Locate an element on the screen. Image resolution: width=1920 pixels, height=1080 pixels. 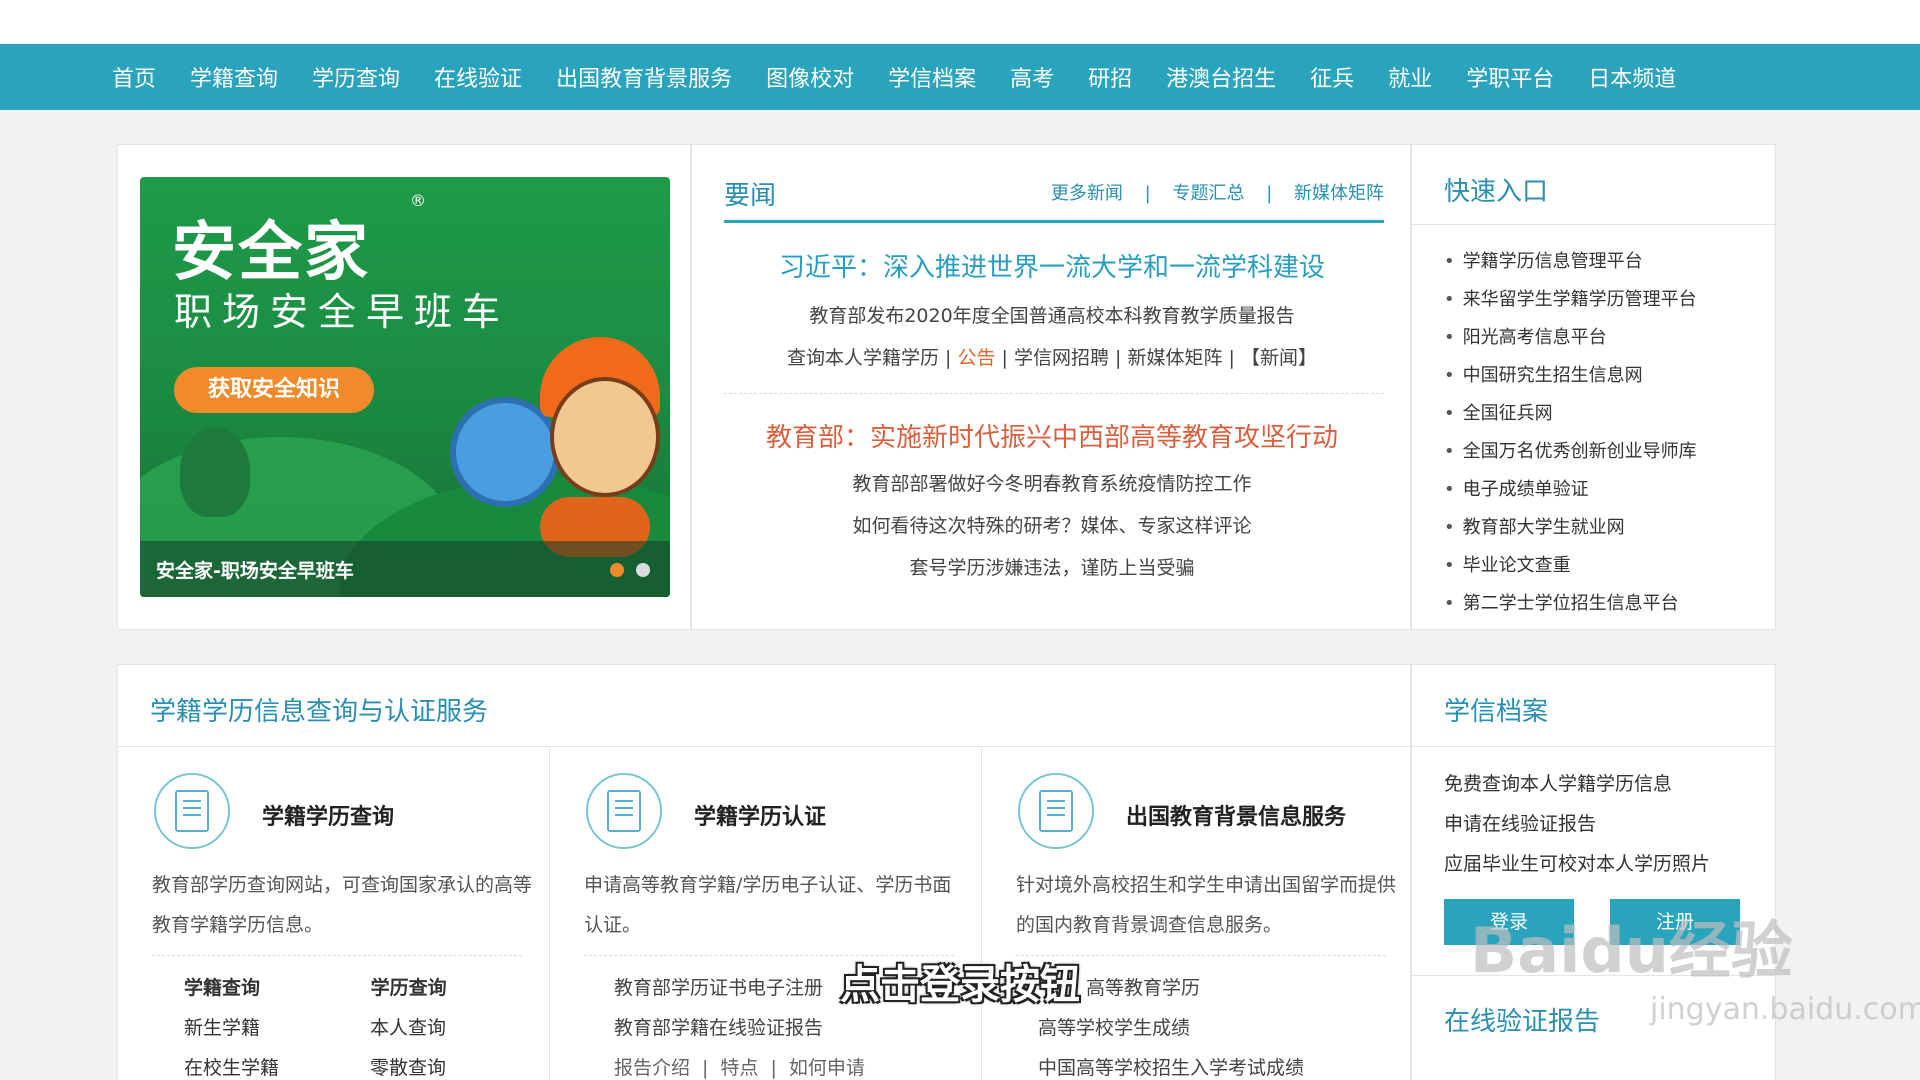
news-more-links: 更多新闻 | 专题汇总 | 新媒体矩阵 is located at coordinates (1217, 192).